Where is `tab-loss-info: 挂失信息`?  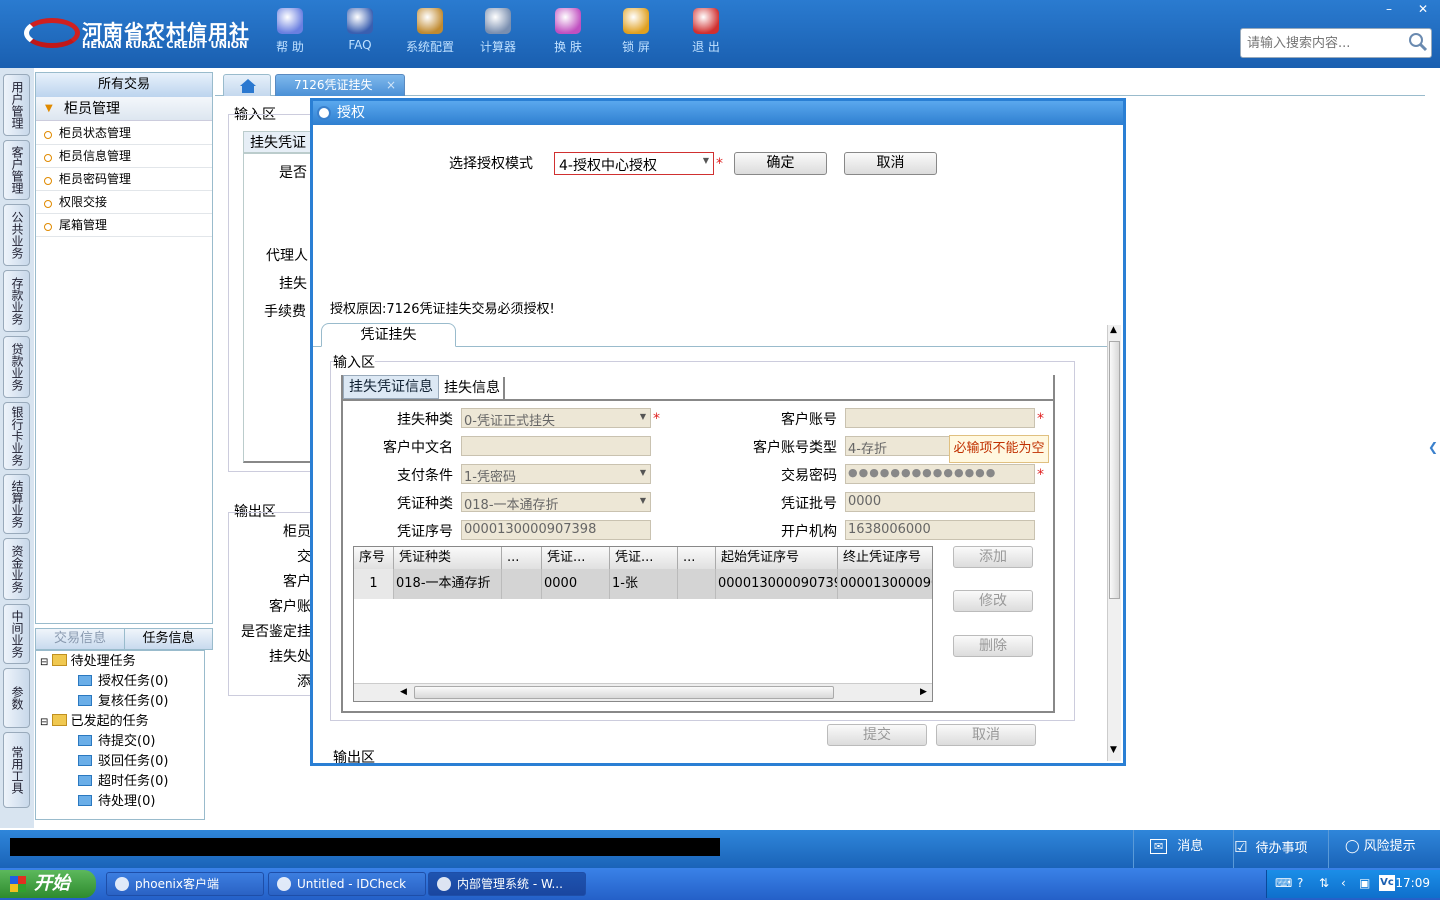 tab-loss-info: 挂失信息 is located at coordinates (473, 388).